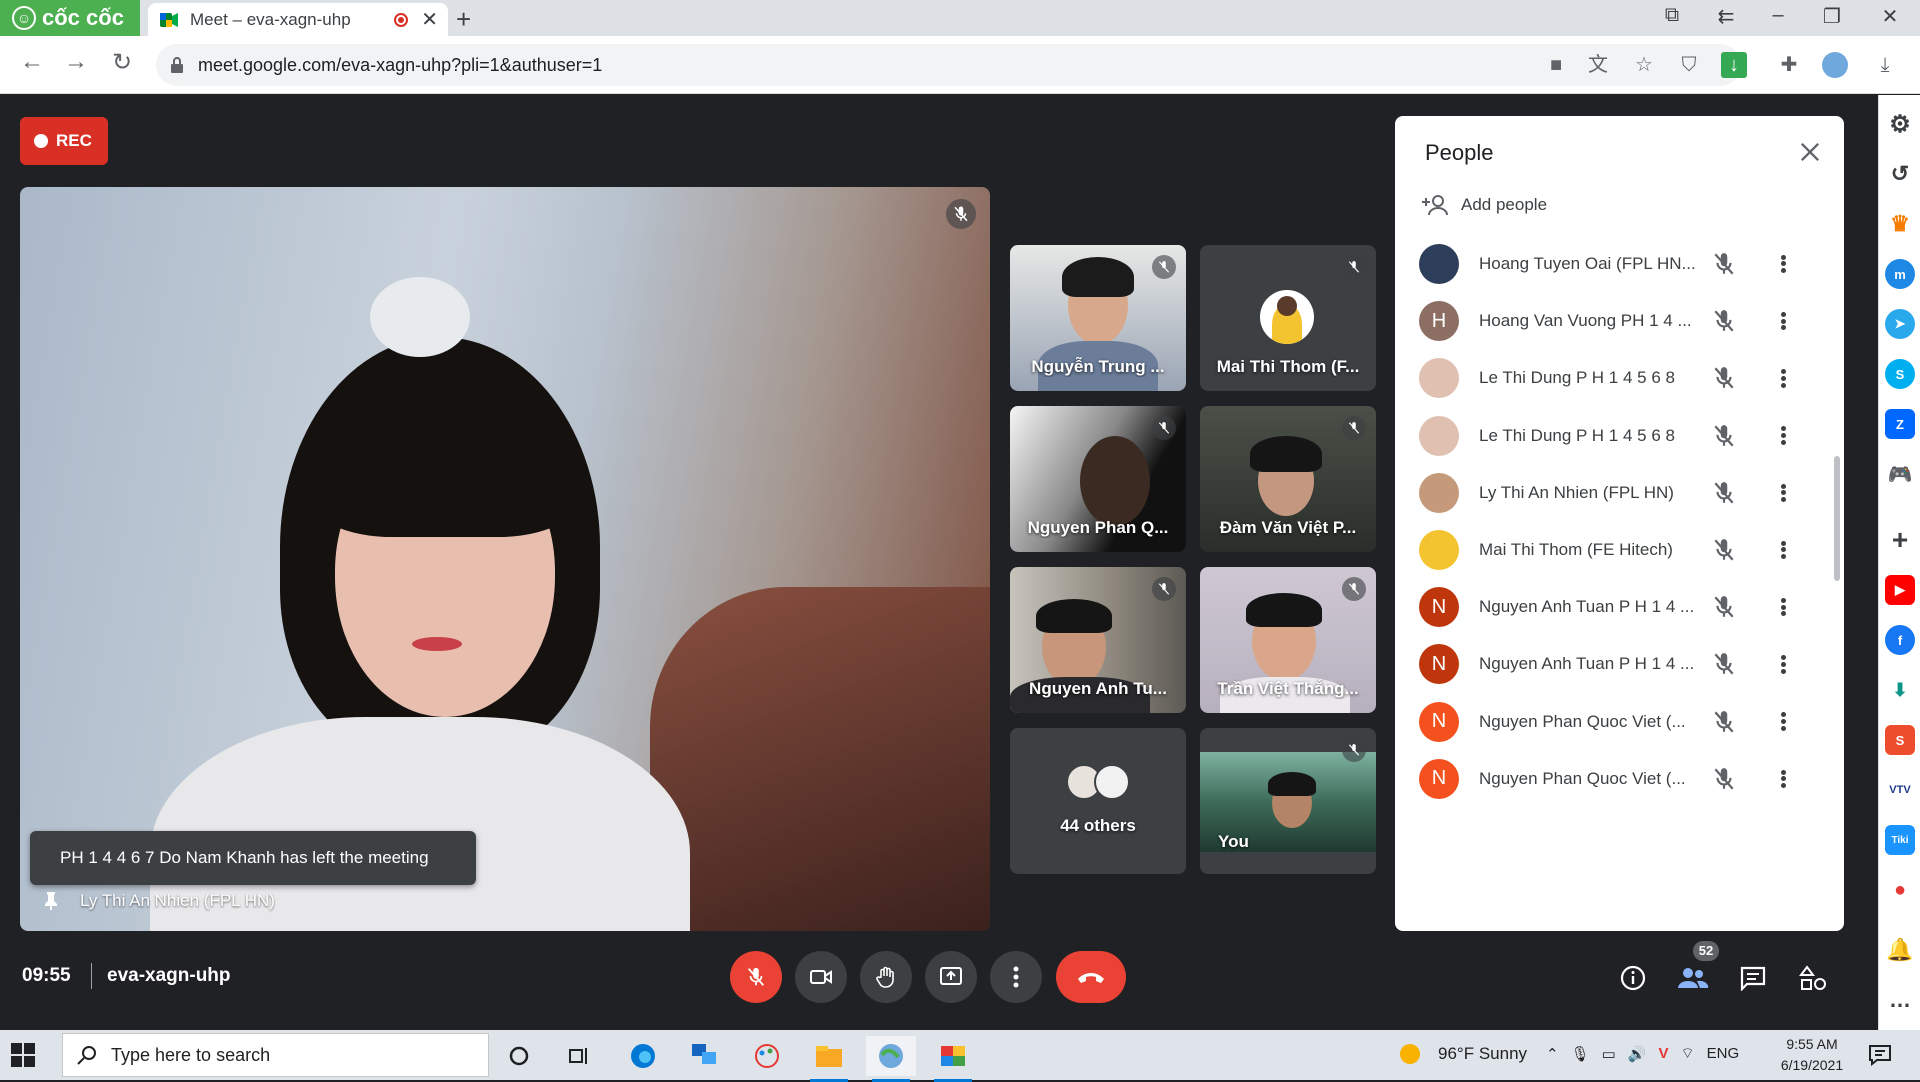 The image size is (1920, 1082). I want to click on weather-widget: 96°F Sunny, so click(1463, 1054).